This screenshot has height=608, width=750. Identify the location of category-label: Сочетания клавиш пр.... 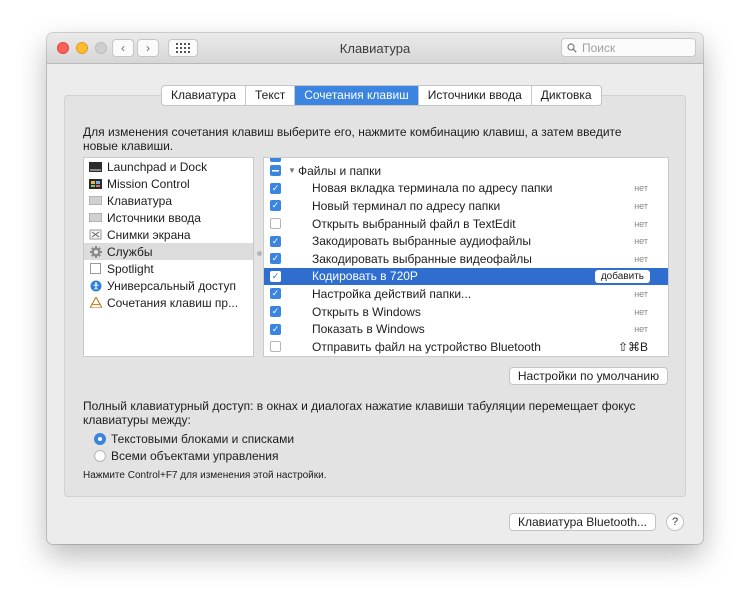
(173, 302).